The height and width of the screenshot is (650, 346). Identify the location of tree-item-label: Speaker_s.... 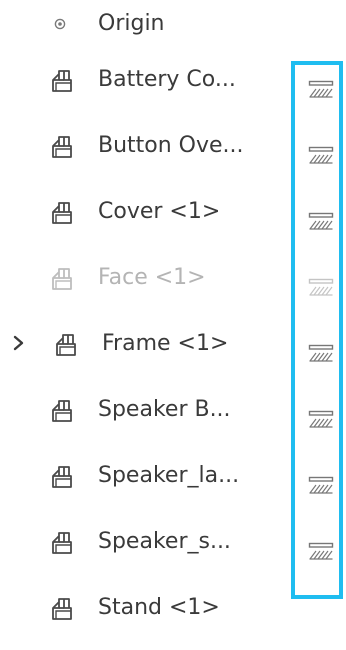
(164, 541).